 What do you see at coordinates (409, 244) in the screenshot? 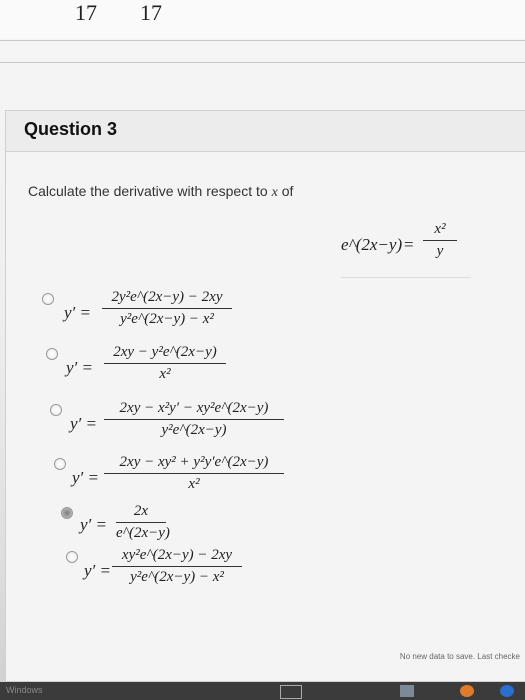
I see `equation-equals: =` at bounding box center [409, 244].